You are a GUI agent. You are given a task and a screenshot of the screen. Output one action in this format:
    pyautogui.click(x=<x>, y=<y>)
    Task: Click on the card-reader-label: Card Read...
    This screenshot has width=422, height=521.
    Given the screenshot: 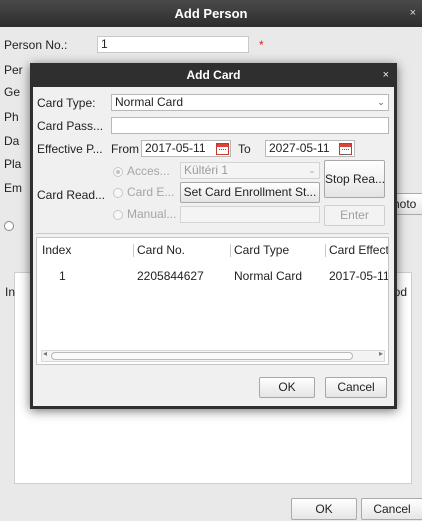 What is the action you would take?
    pyautogui.click(x=71, y=195)
    